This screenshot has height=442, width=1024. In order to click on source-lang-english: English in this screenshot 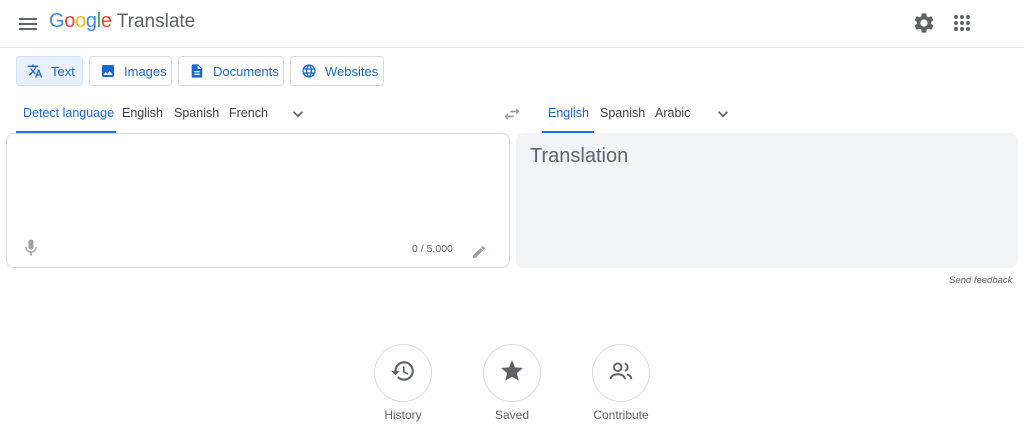, I will do `click(142, 113)`.